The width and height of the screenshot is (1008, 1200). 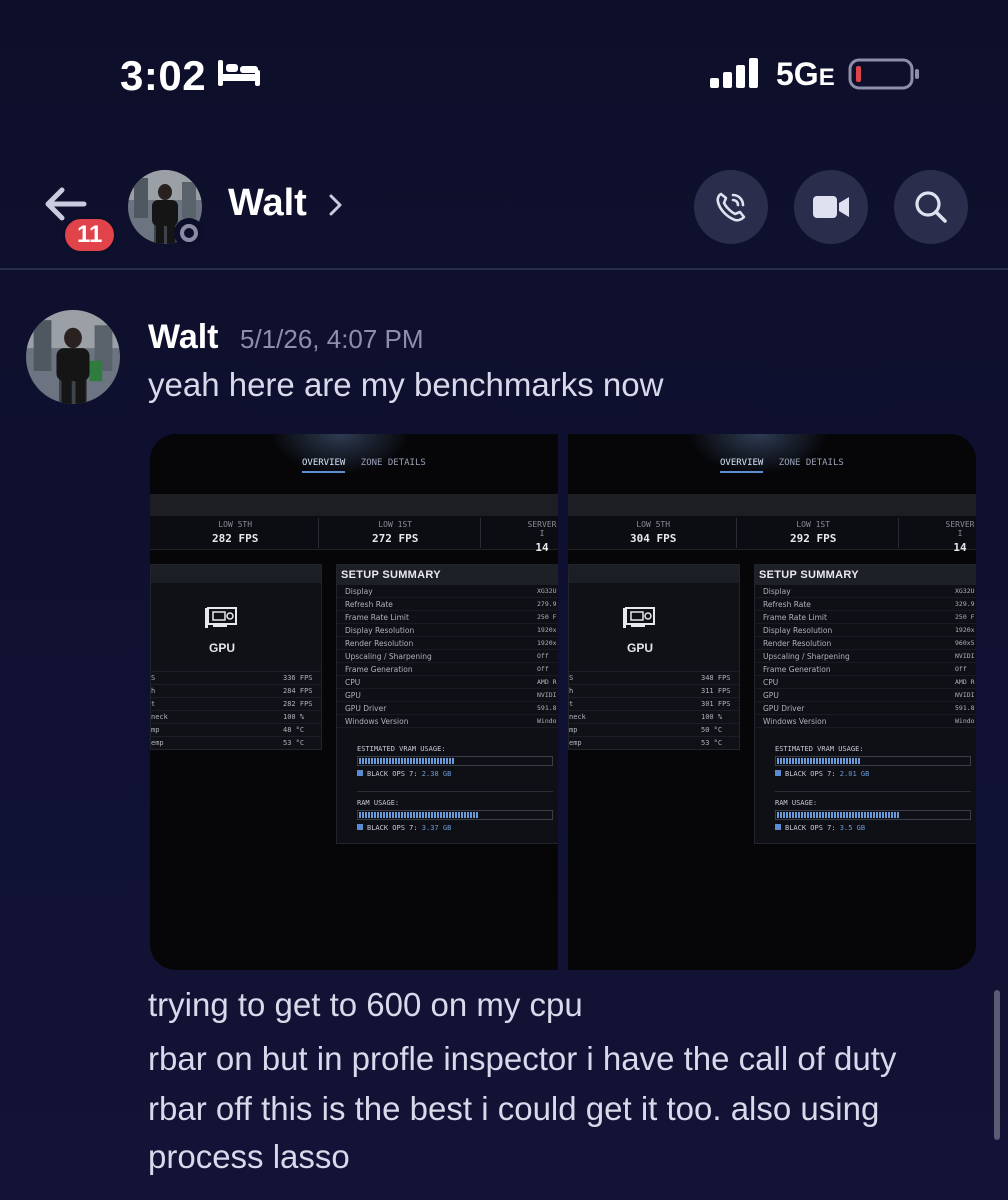 I want to click on video-call-button, so click(x=831, y=207).